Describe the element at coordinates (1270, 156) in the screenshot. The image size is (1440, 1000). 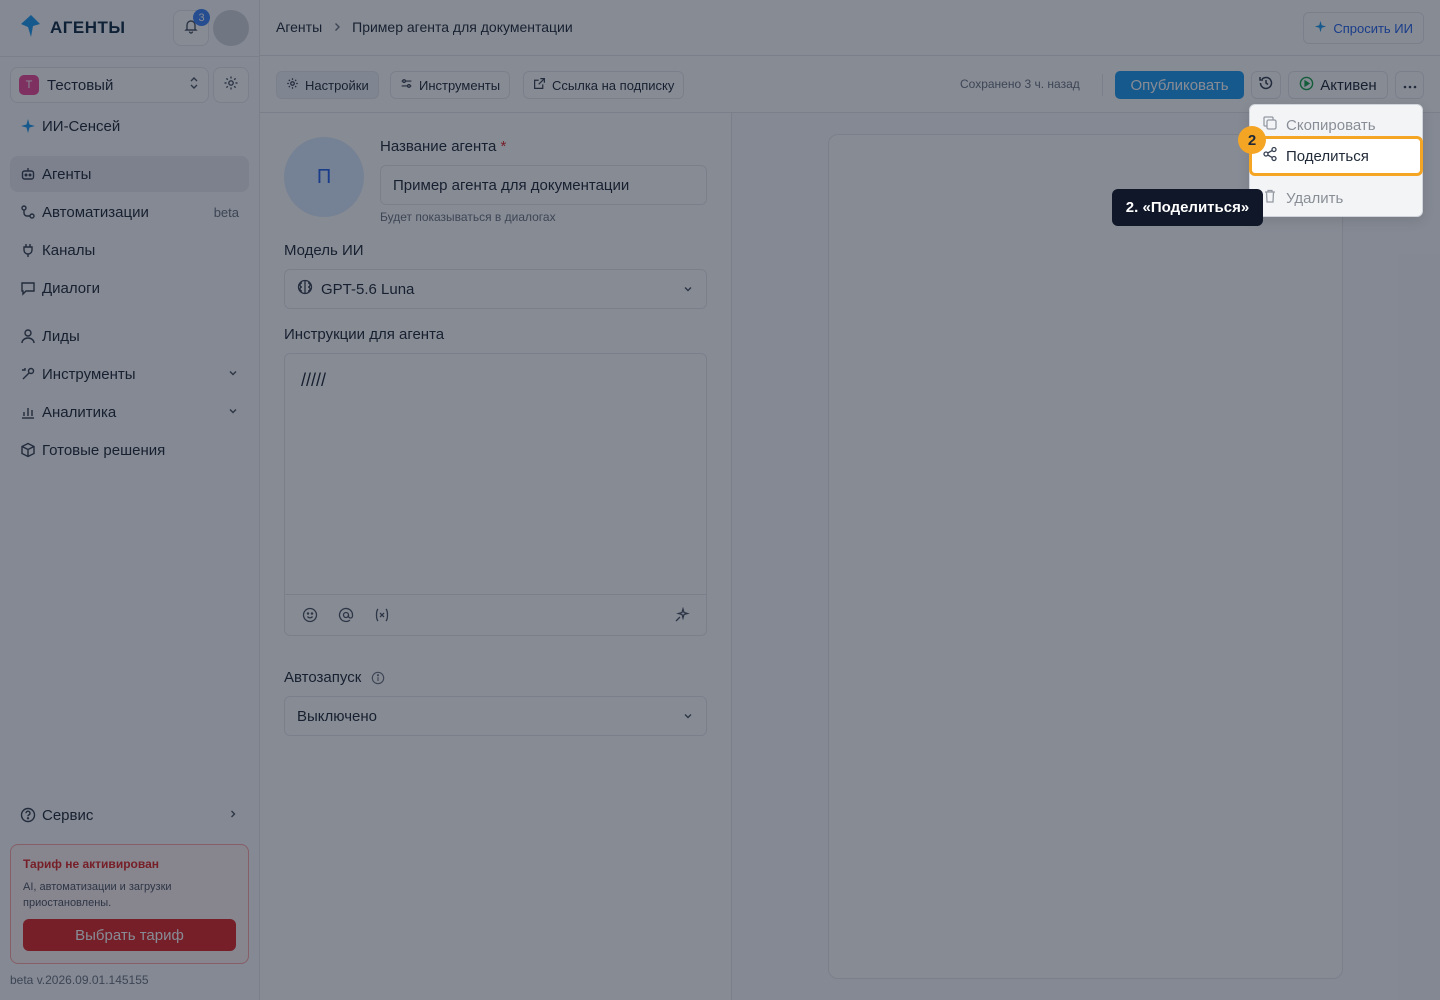
I see `share-icon` at that location.